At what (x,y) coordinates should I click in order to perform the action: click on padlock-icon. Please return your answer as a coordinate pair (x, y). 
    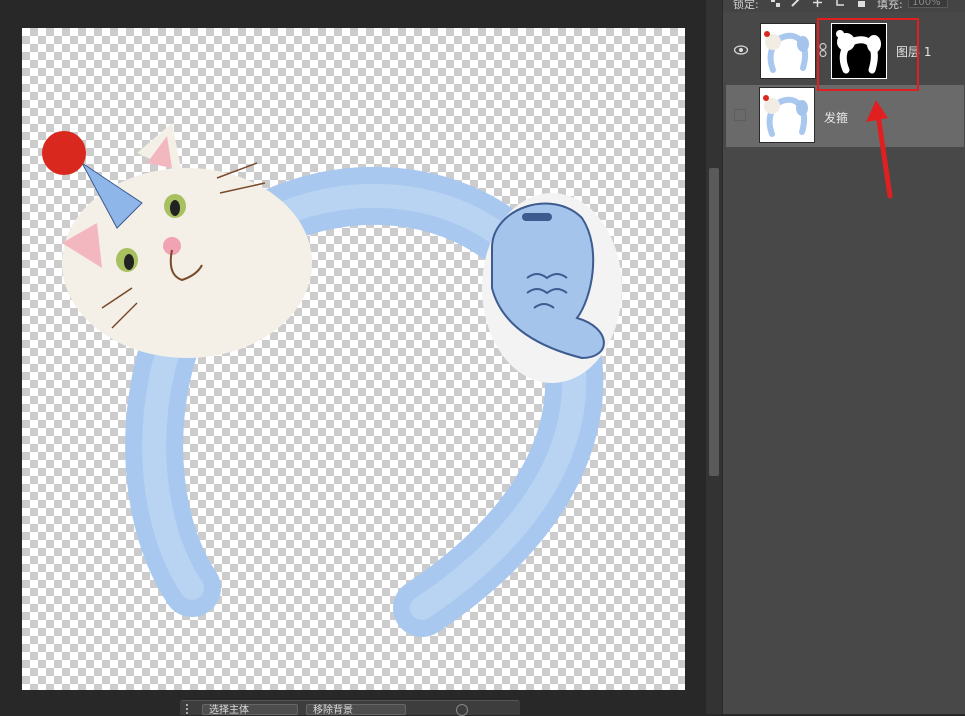
    Looking at the image, I should click on (861, 3).